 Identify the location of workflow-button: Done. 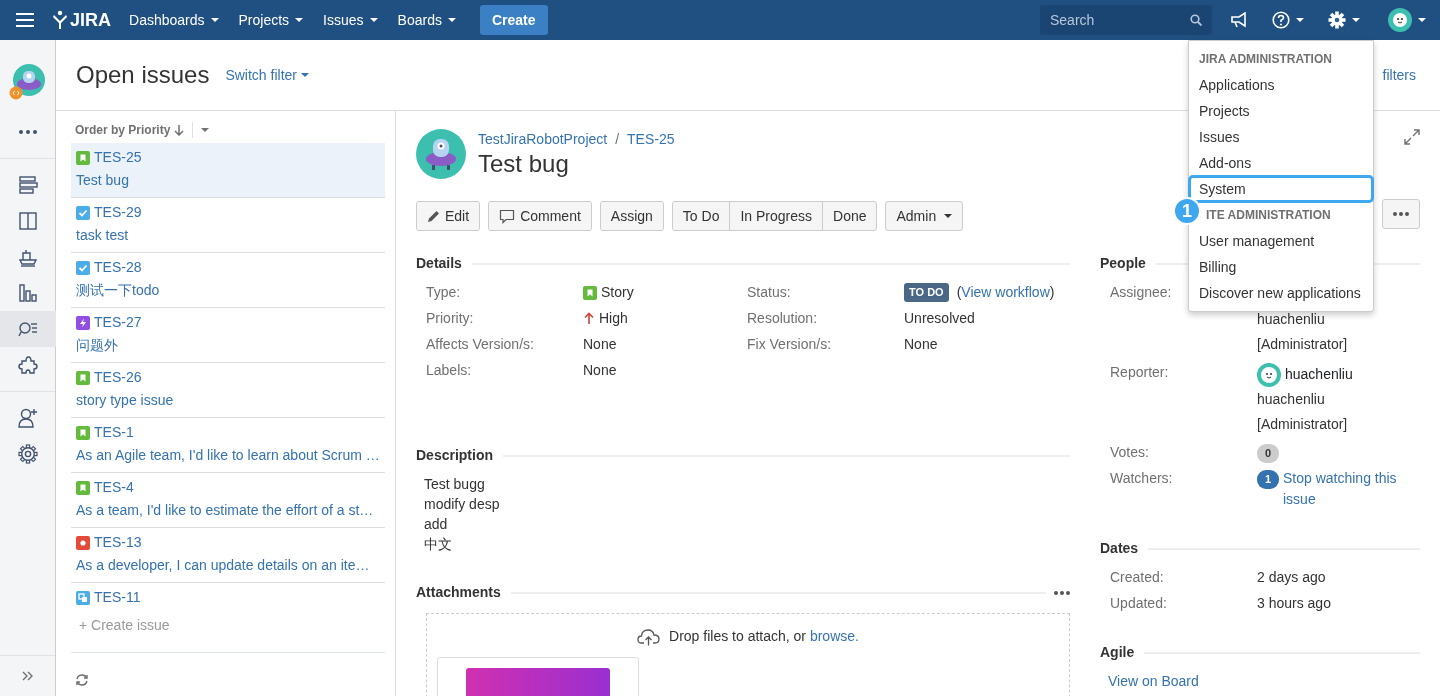
(850, 216).